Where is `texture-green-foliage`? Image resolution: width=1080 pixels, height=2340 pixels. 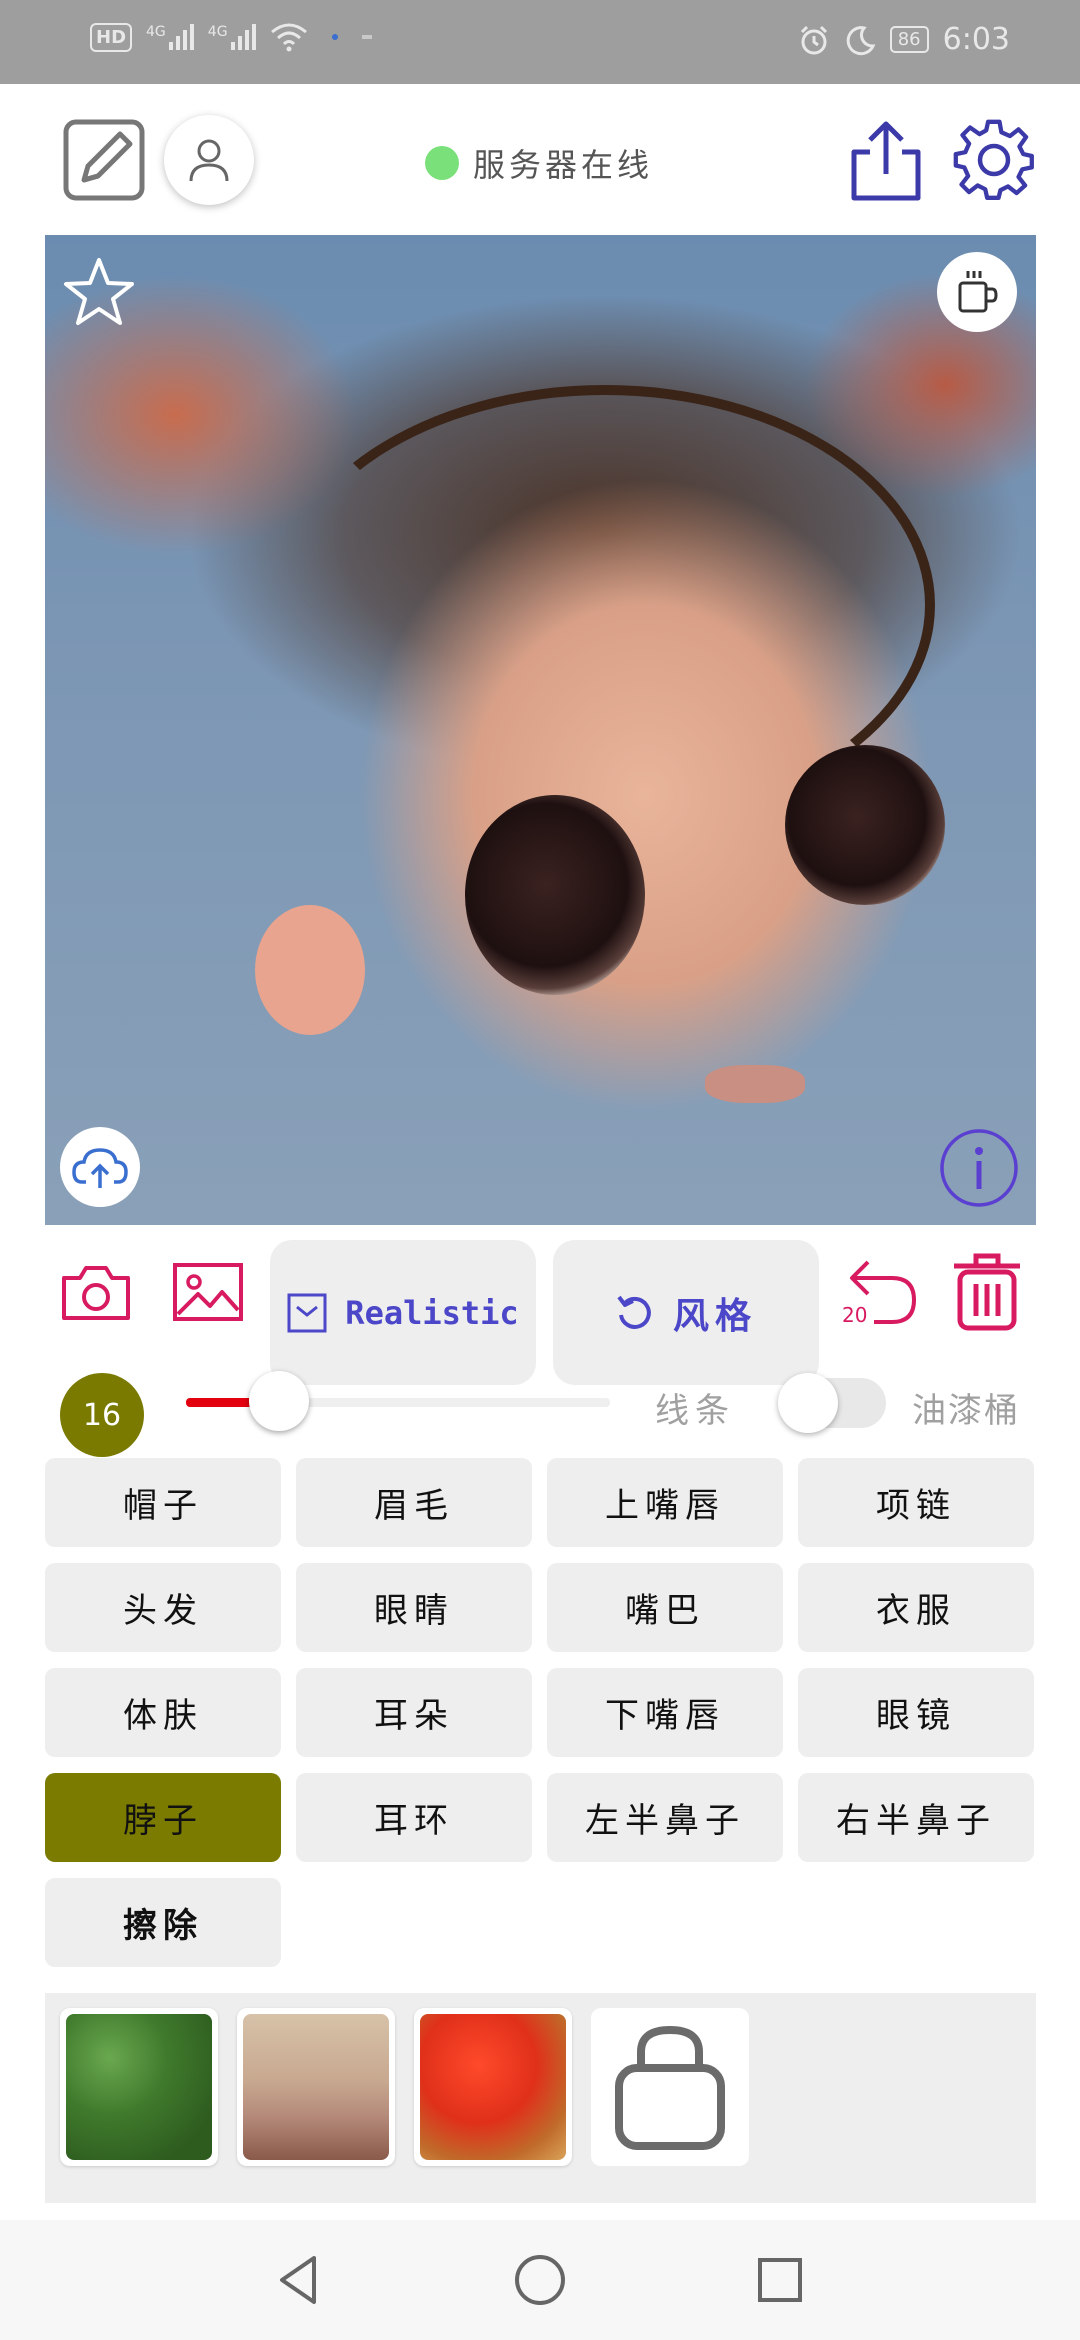 texture-green-foliage is located at coordinates (139, 2087).